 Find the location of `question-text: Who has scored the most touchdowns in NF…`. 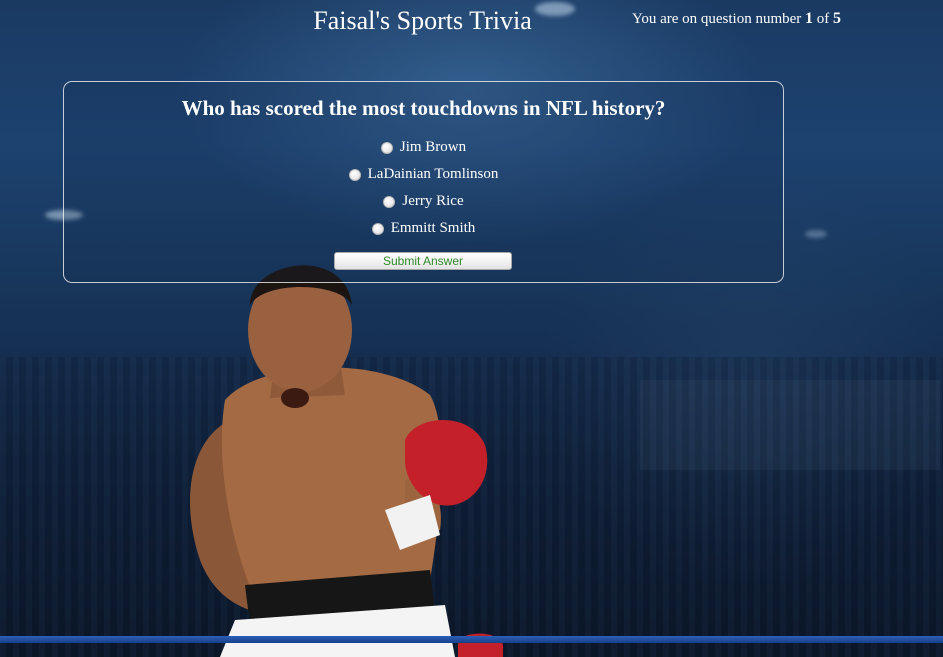

question-text: Who has scored the most touchdowns in NF… is located at coordinates (423, 108).